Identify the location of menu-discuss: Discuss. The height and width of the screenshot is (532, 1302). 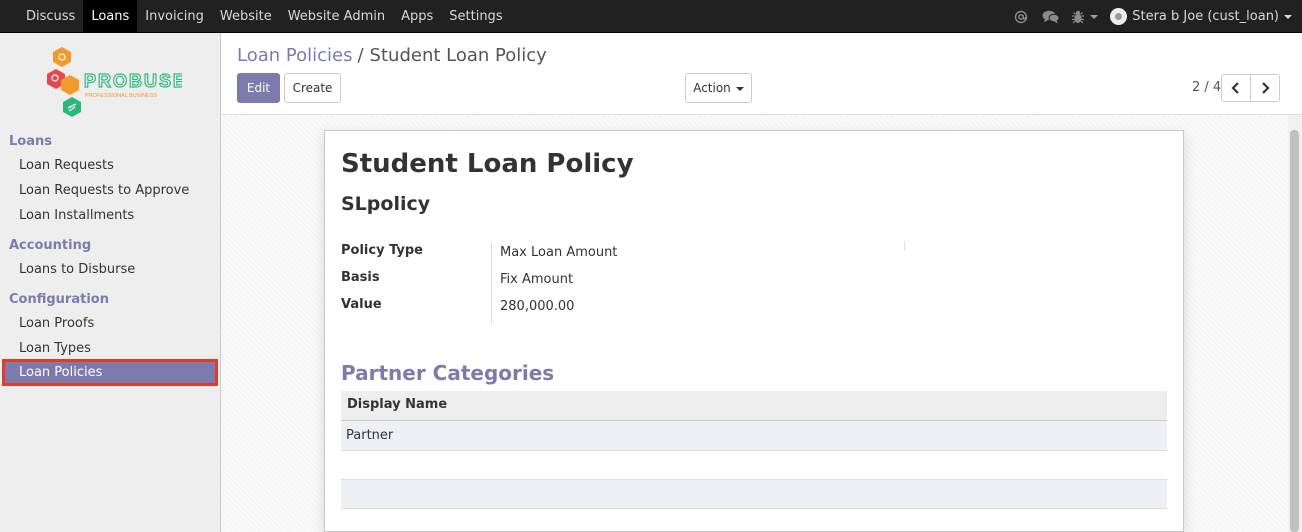
(50, 16).